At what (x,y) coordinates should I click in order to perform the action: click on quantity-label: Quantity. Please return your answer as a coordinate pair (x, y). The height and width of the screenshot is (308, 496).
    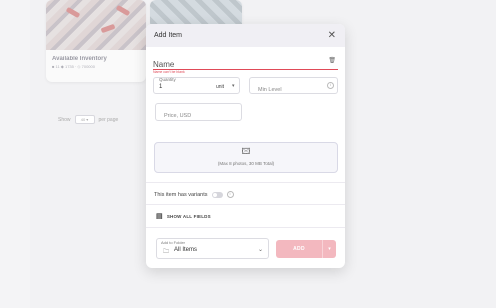
    Looking at the image, I should click on (167, 79).